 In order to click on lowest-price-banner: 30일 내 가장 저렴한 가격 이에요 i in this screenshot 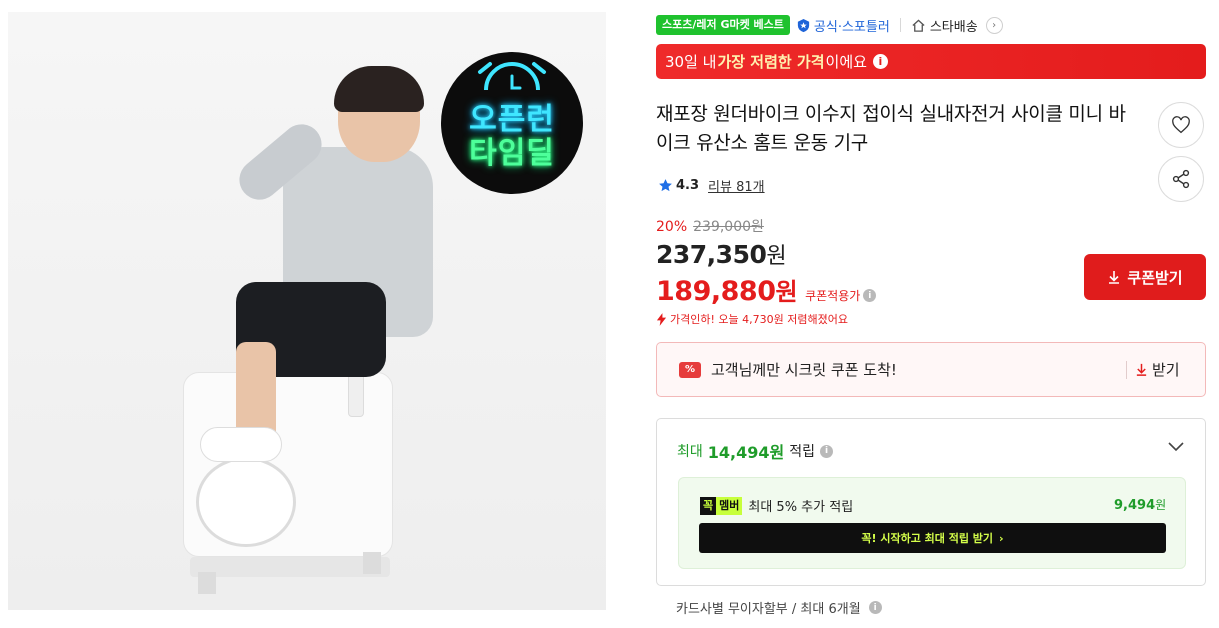, I will do `click(931, 61)`.